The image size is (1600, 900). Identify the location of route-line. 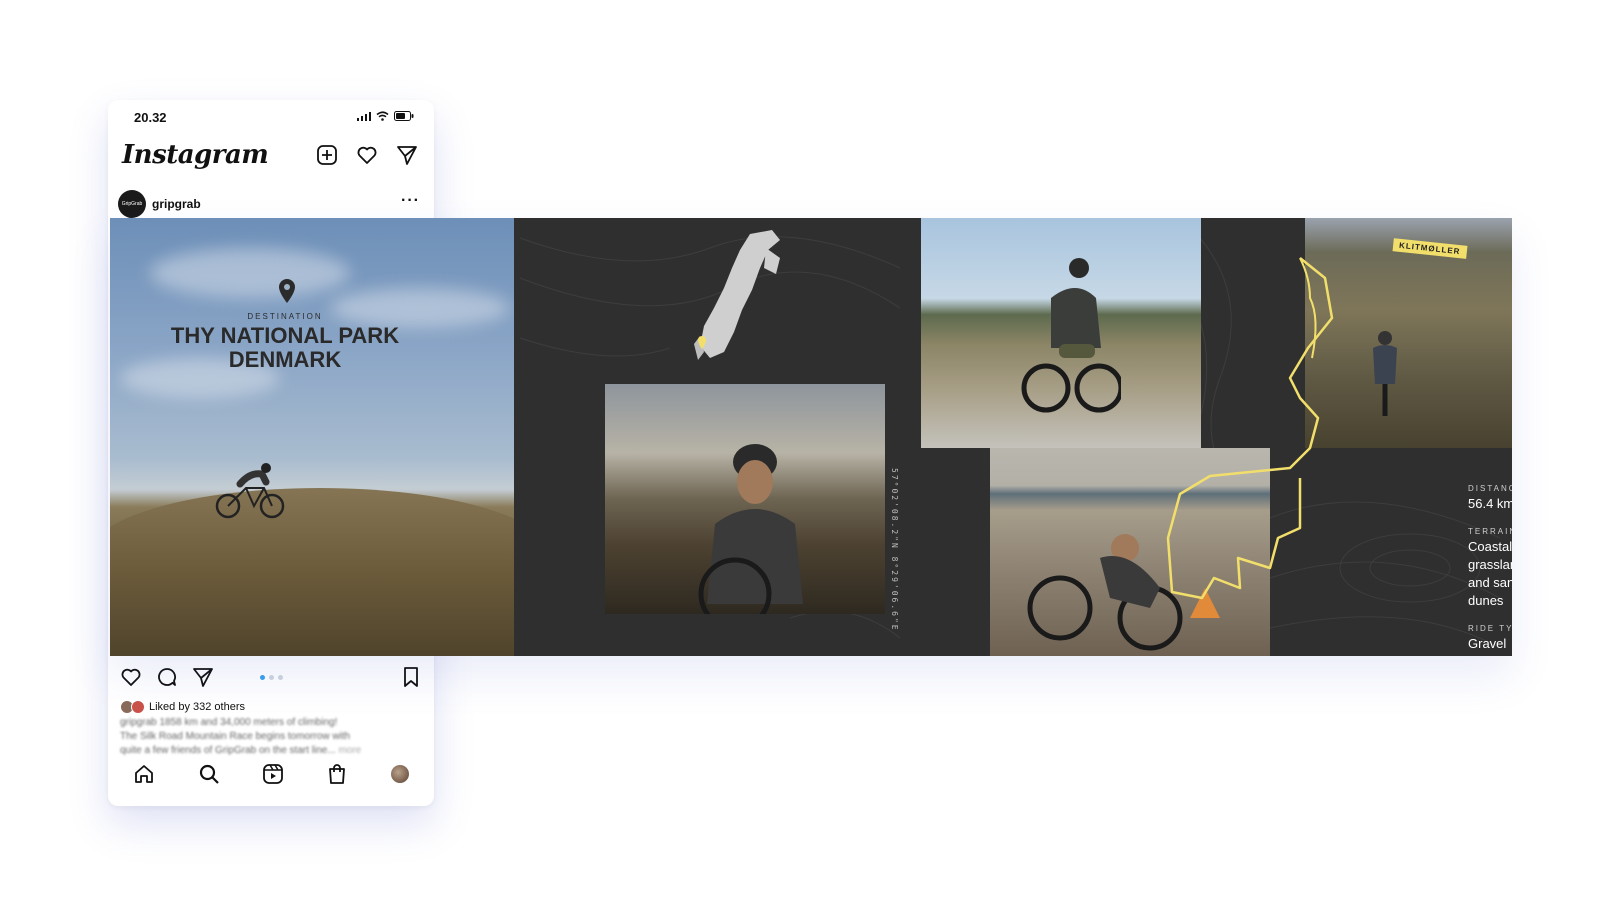
(1250, 428).